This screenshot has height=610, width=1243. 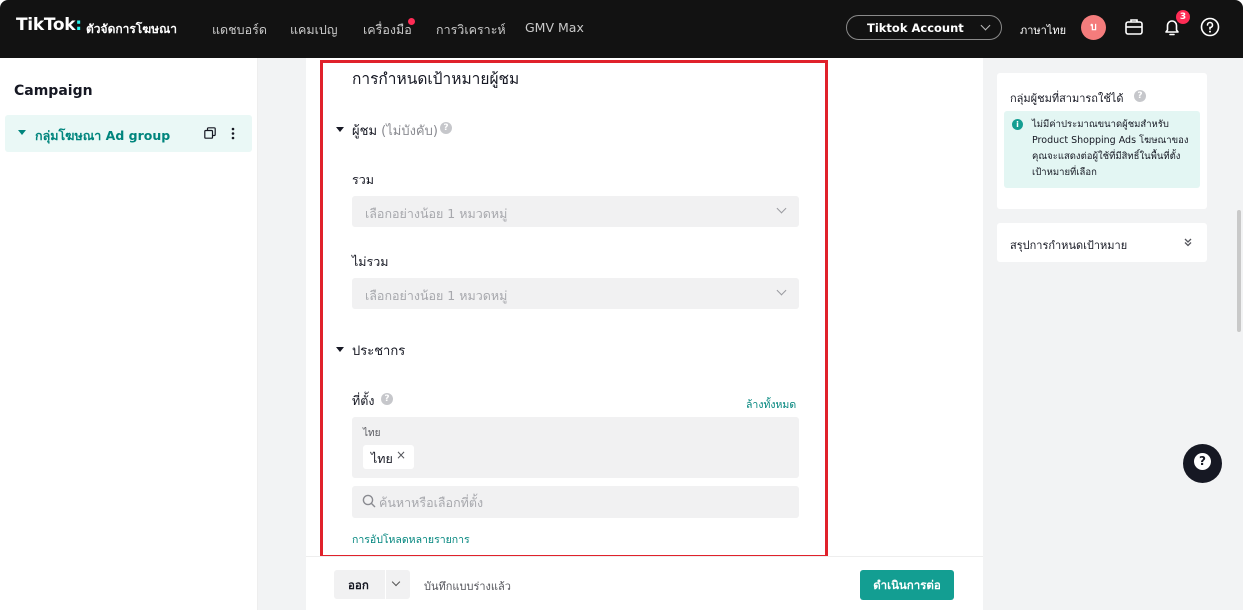 I want to click on targeting-summary-card: สรุปการกำหนดเป้าหมาย, so click(x=1102, y=242).